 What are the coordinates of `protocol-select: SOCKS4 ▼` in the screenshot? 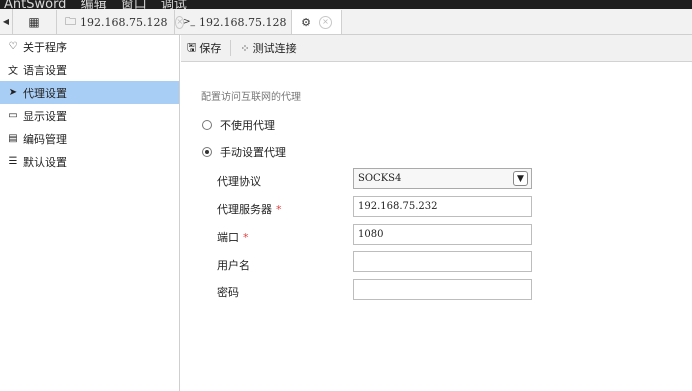 It's located at (442, 178).